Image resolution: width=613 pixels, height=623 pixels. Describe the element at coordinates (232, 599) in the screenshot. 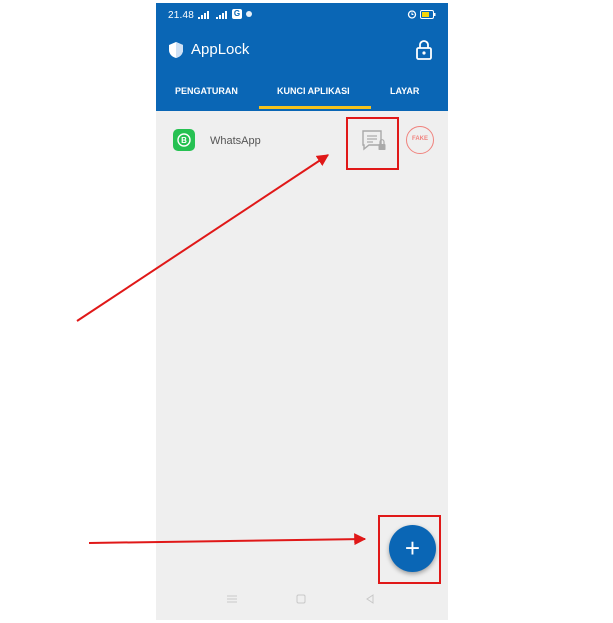

I see `menu-icon` at that location.